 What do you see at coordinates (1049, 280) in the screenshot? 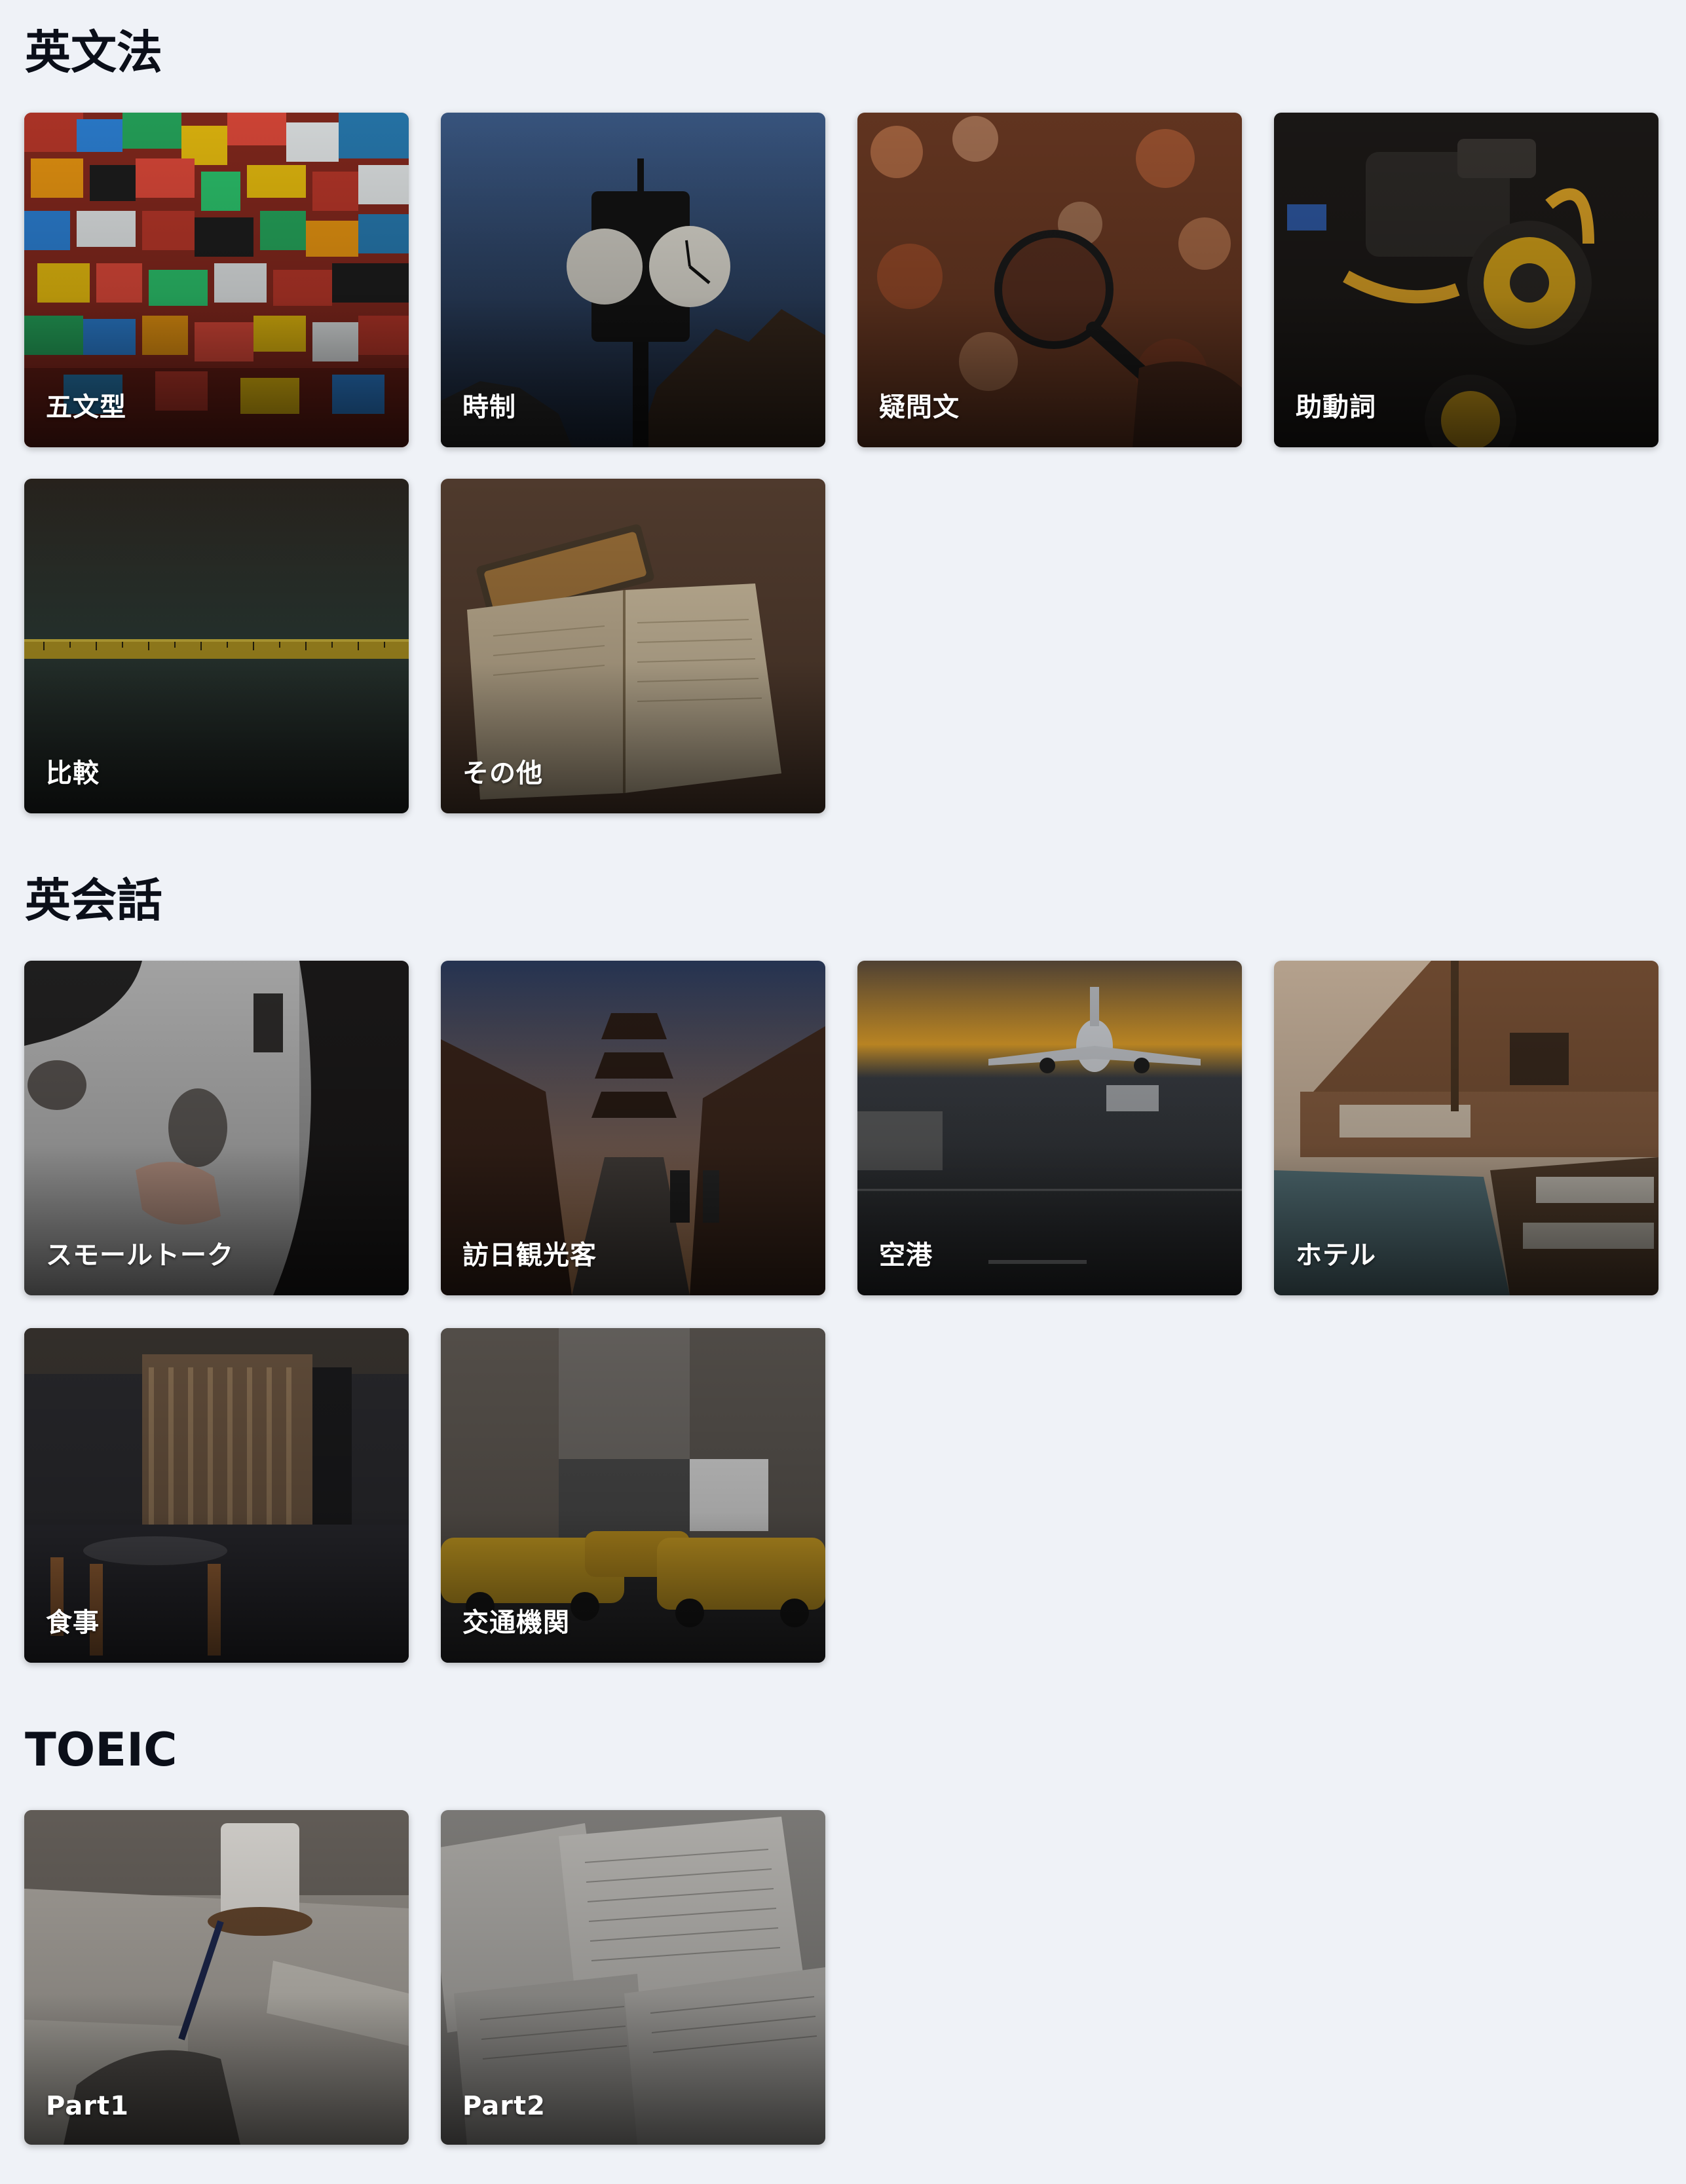
I see `card-questions: 疑問文` at bounding box center [1049, 280].